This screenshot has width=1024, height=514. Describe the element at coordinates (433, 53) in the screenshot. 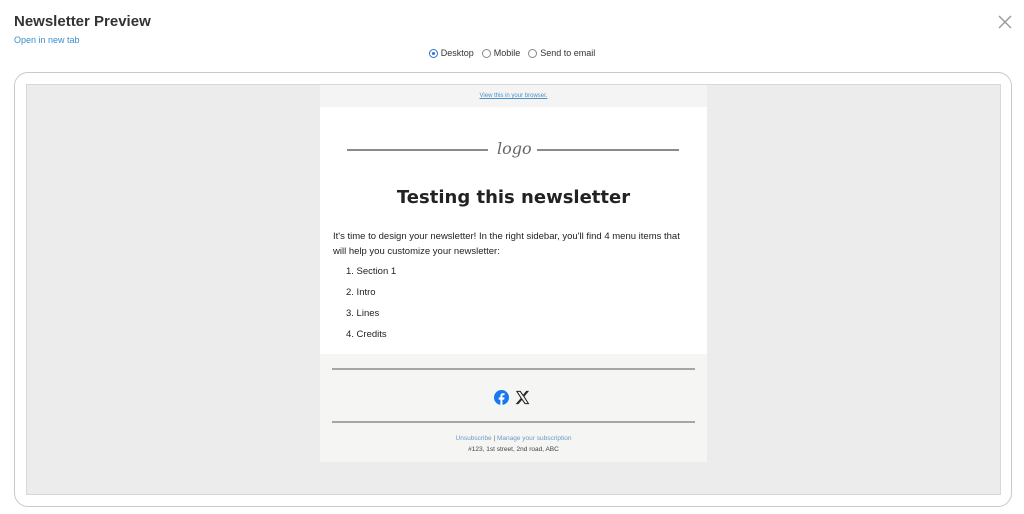

I see `desktop-radio` at that location.